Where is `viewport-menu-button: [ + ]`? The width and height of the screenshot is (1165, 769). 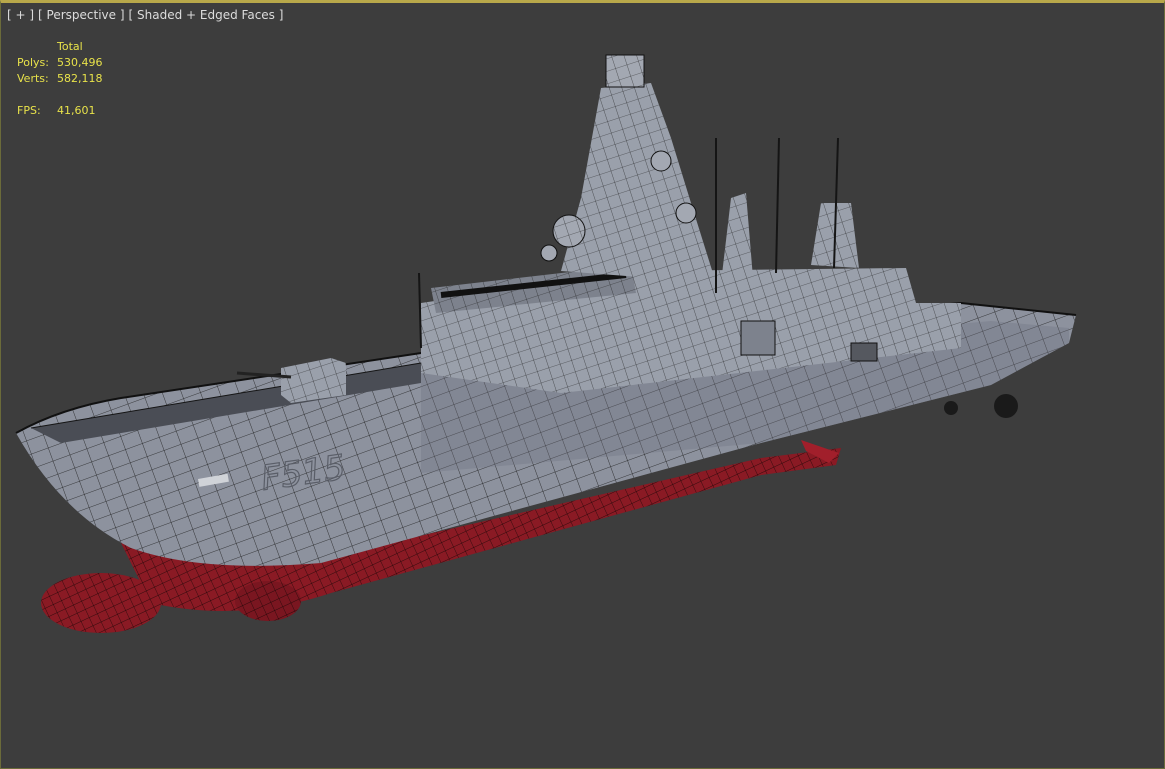 viewport-menu-button: [ + ] is located at coordinates (20, 15).